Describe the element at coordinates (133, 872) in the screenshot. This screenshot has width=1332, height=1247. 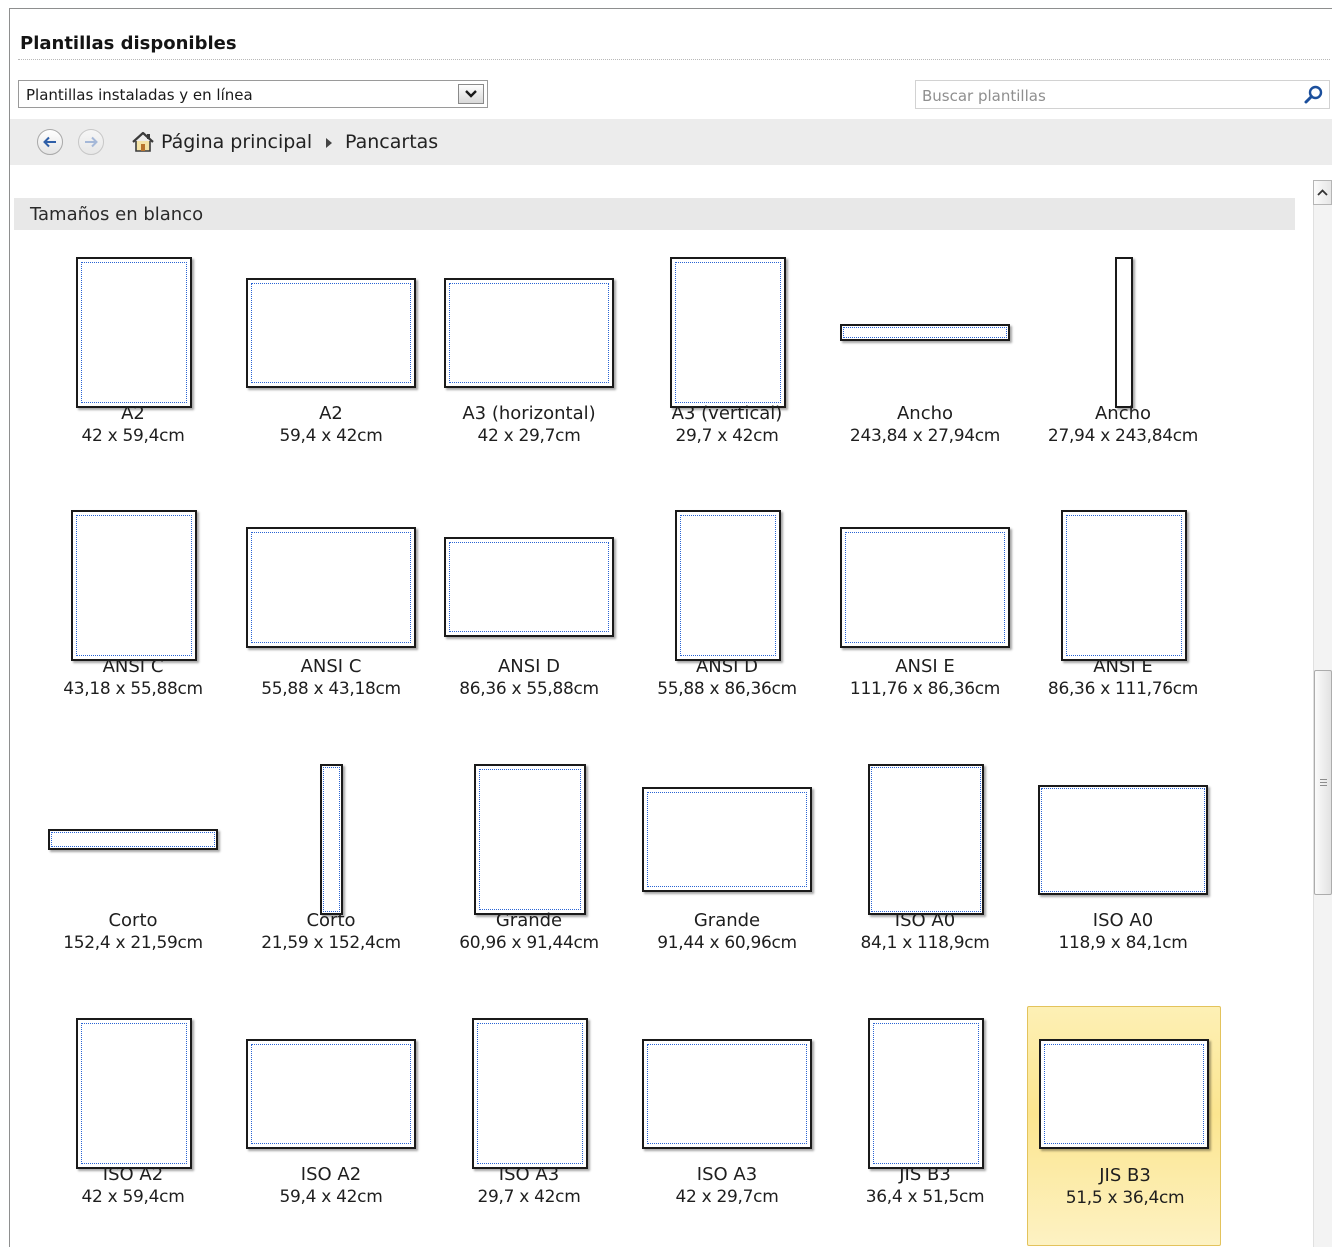
I see `template-tile: Corto 152,4 x 21,59cm` at that location.